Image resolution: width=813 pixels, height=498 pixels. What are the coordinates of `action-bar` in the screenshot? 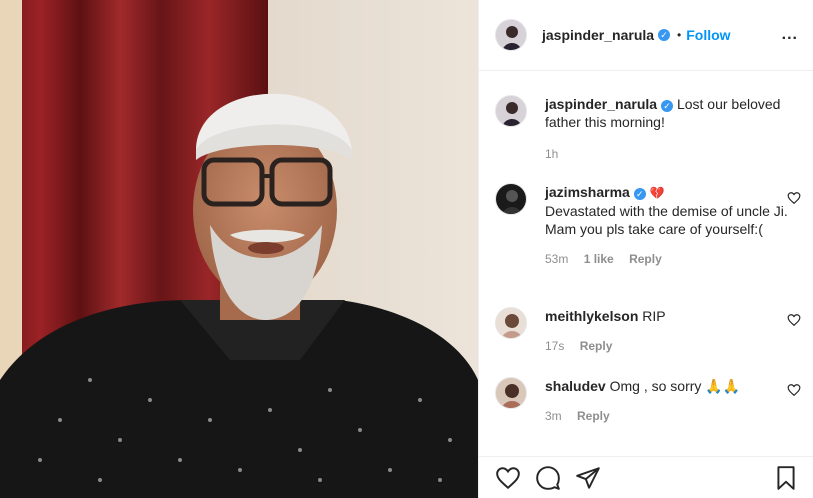 It's located at (646, 477).